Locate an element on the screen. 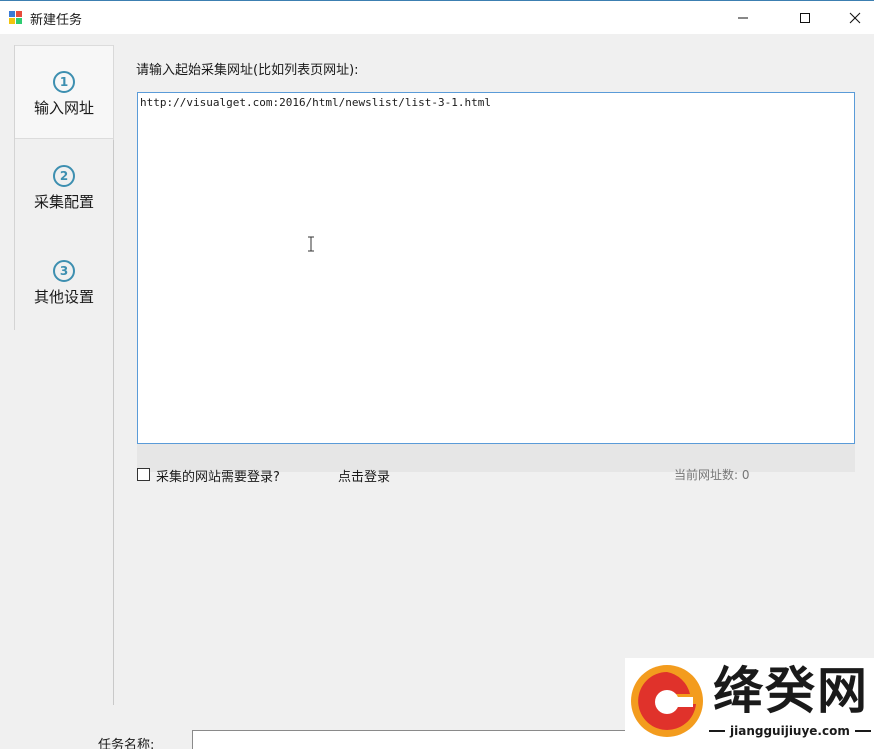 The image size is (874, 749). step-enter-url: 1 输入网址 is located at coordinates (64, 92).